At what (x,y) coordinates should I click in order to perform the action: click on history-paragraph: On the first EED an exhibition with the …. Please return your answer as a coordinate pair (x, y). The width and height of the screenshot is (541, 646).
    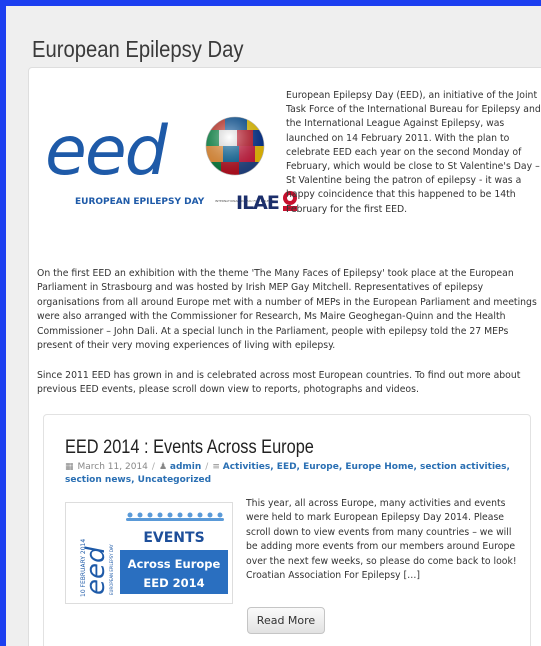
    Looking at the image, I should click on (287, 310).